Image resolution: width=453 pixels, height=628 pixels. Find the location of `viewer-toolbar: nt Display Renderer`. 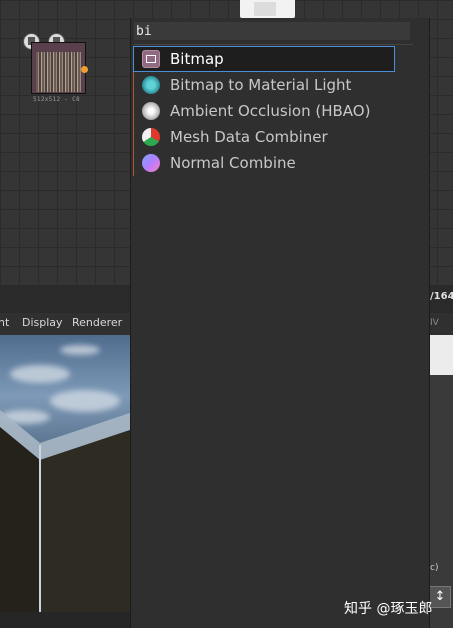

viewer-toolbar: nt Display Renderer is located at coordinates (65, 324).